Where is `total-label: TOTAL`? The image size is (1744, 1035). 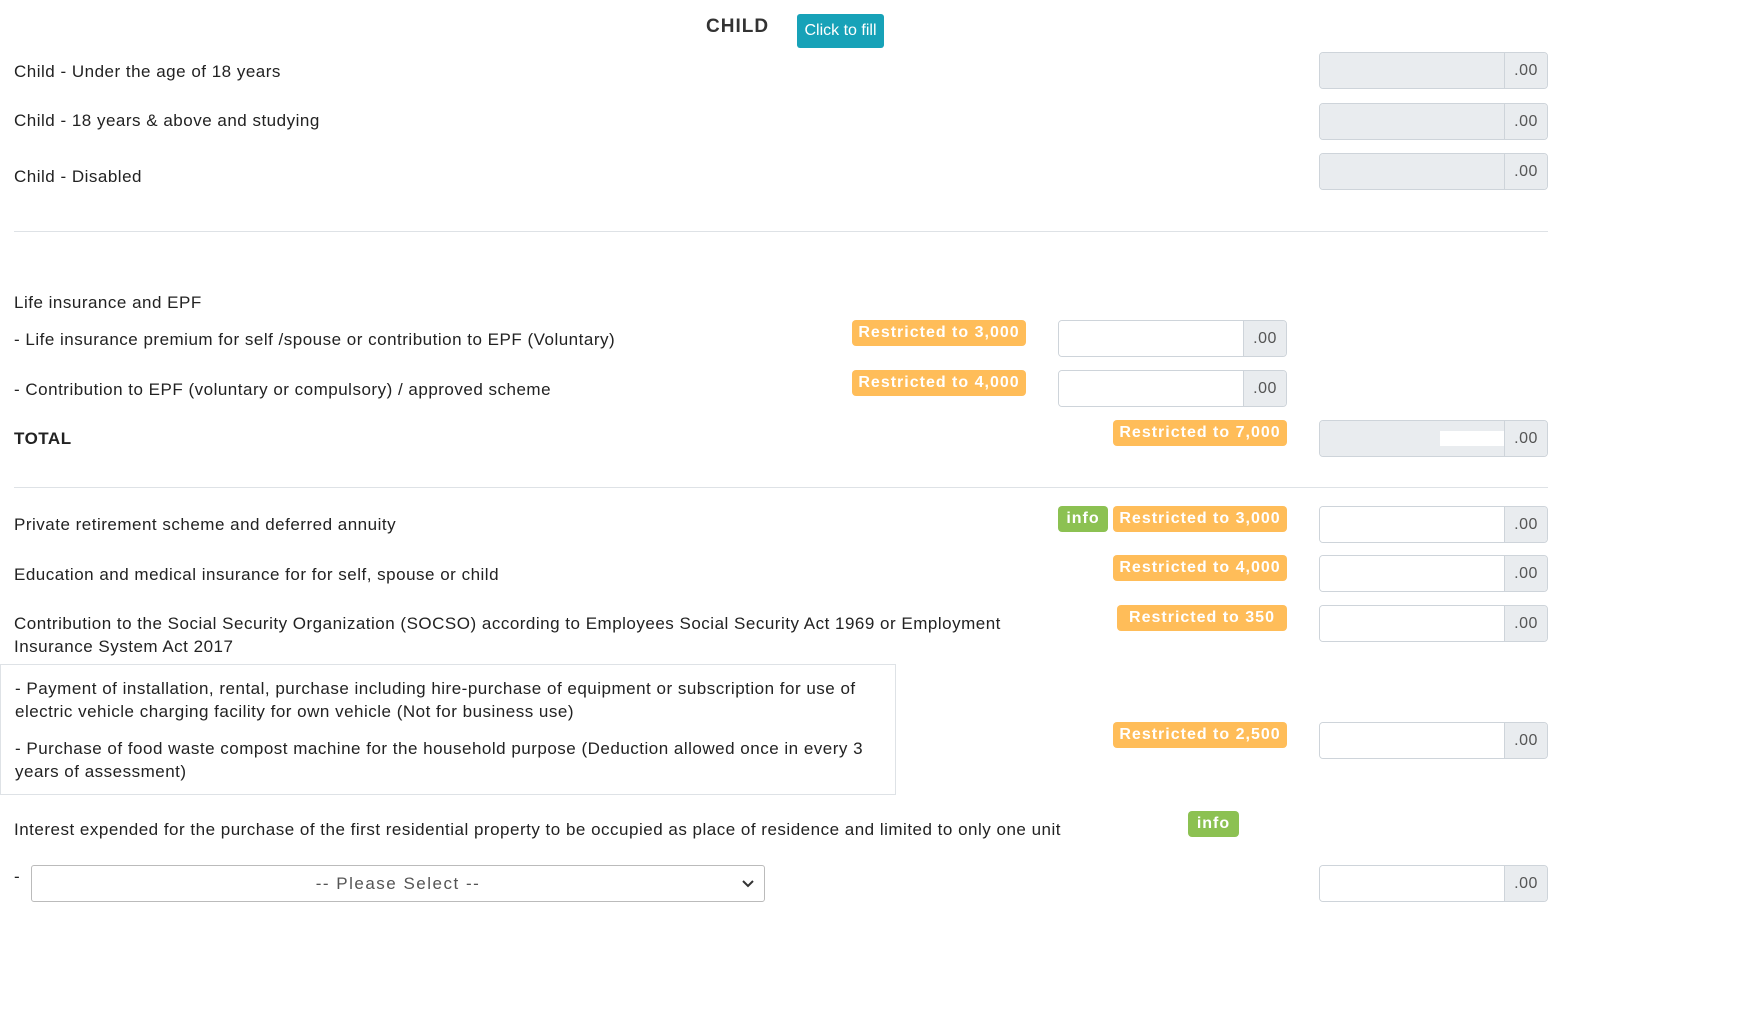
total-label: TOTAL is located at coordinates (43, 438).